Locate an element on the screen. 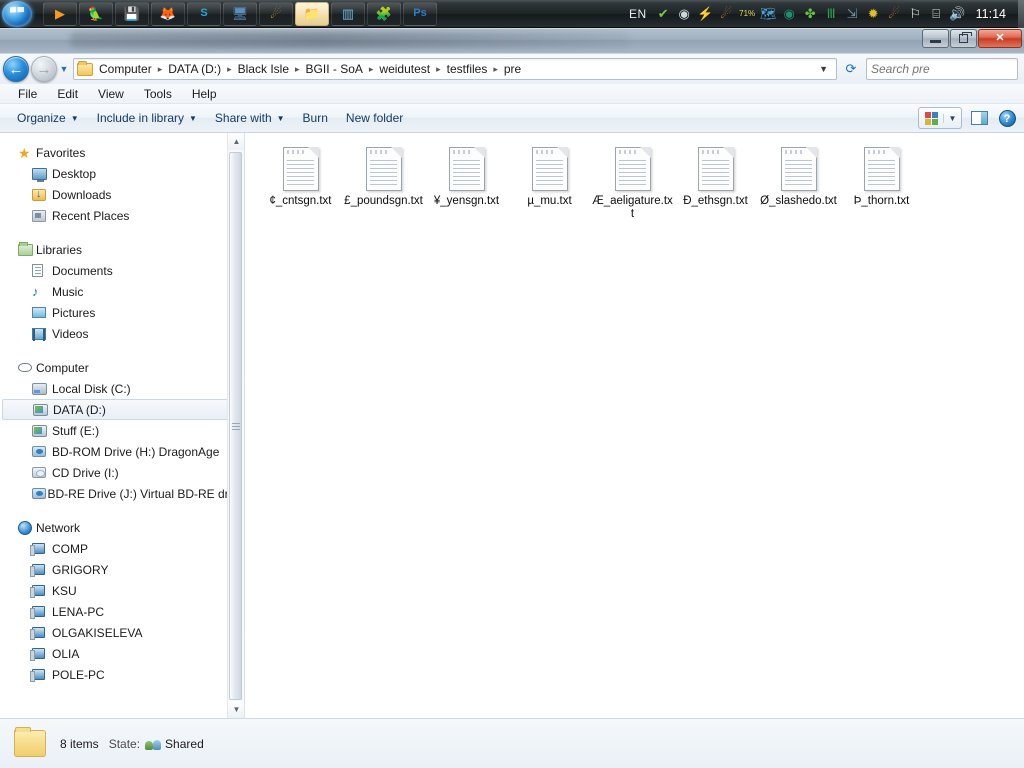 The image size is (1024, 768). map-tray-icon: 🗺 is located at coordinates (768, 14).